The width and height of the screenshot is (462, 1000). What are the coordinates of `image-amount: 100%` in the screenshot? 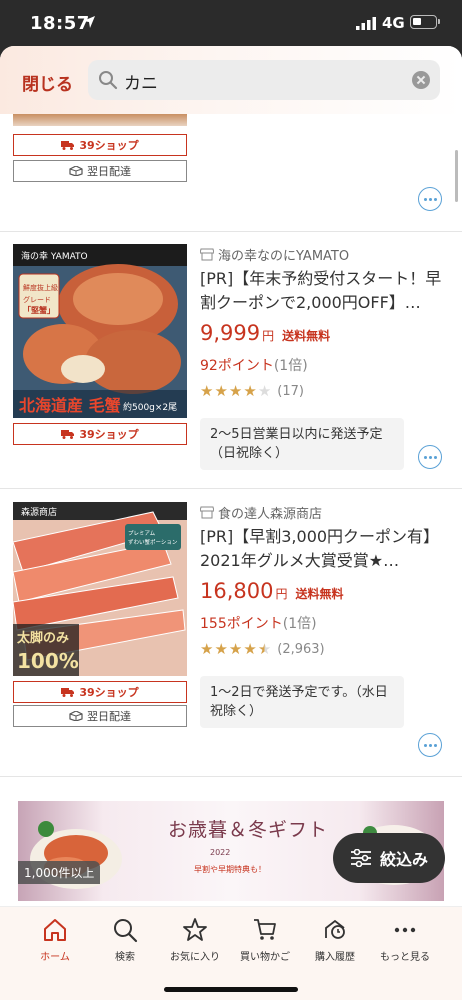 It's located at (48, 661).